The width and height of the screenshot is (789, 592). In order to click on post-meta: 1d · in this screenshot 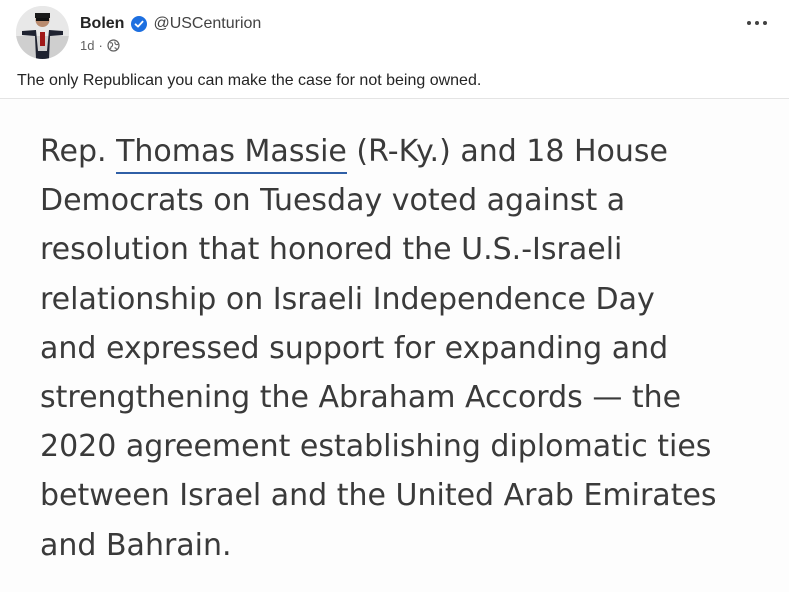, I will do `click(100, 45)`.